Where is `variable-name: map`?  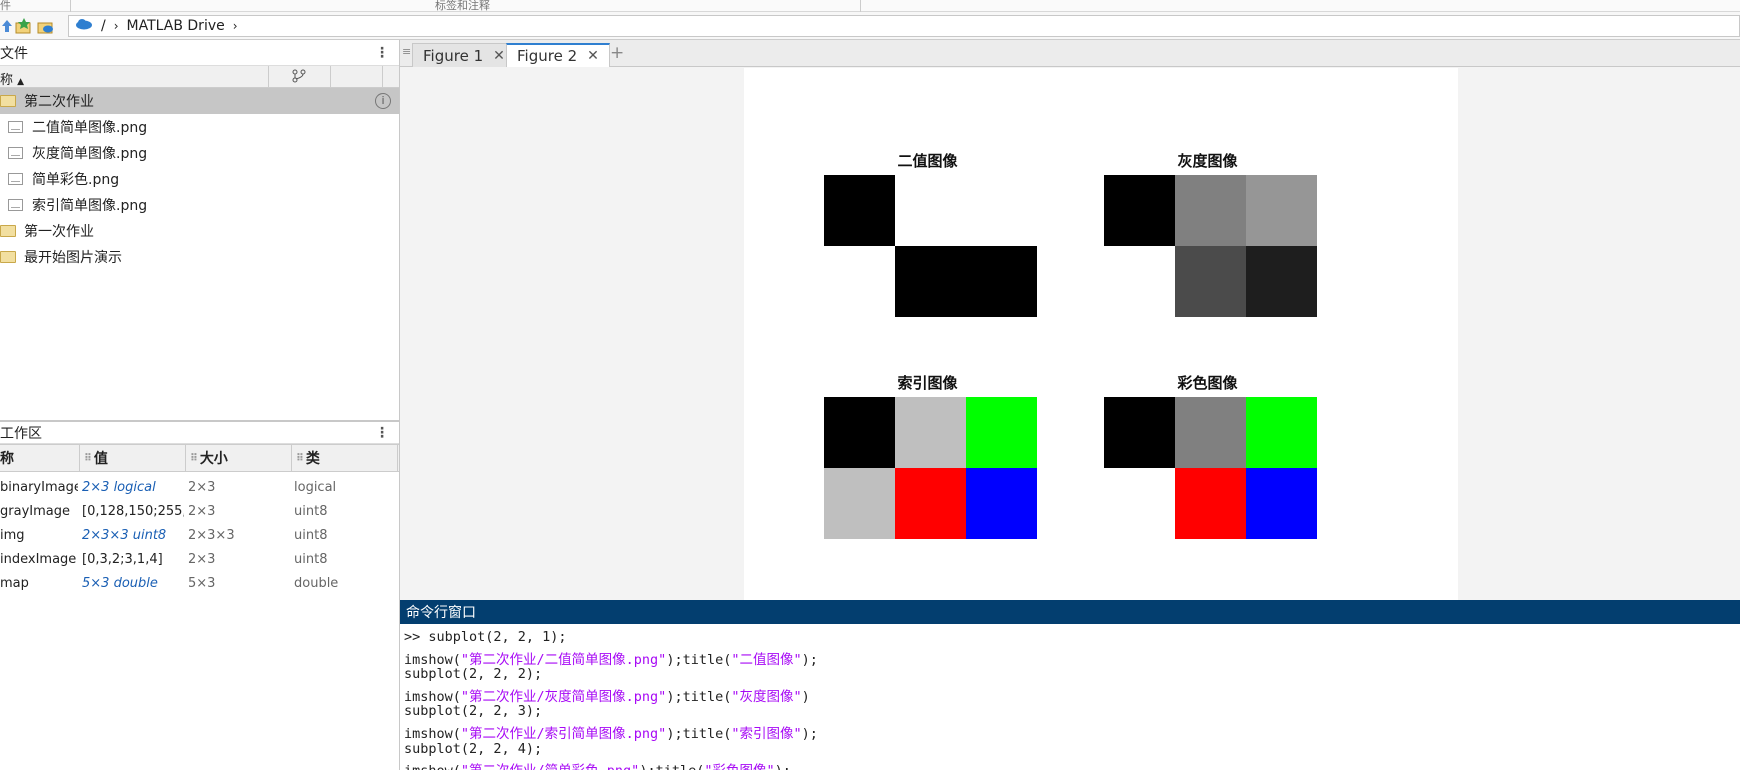 variable-name: map is located at coordinates (14, 583).